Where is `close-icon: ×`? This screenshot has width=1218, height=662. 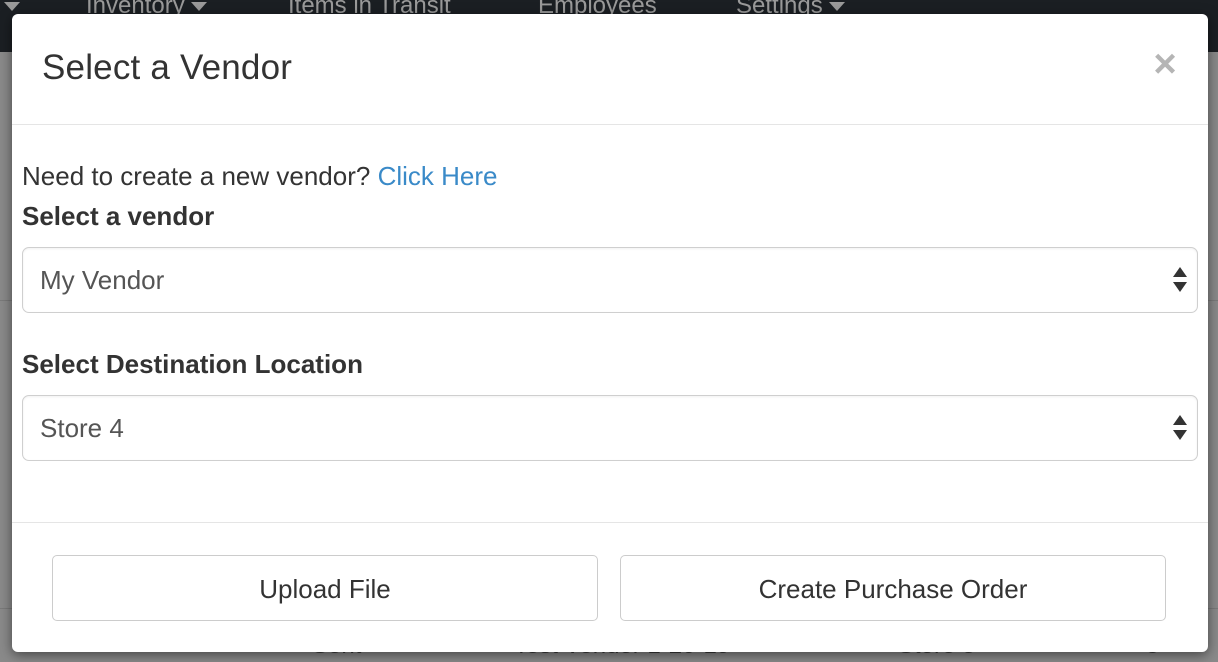 close-icon: × is located at coordinates (1165, 64).